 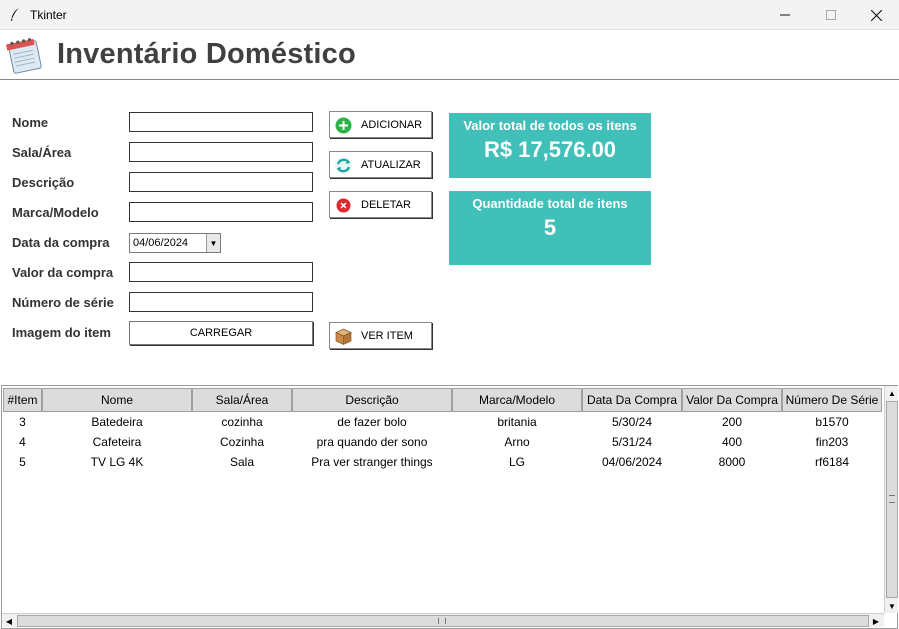 I want to click on column-header-data: Data Da Compra, so click(x=632, y=400).